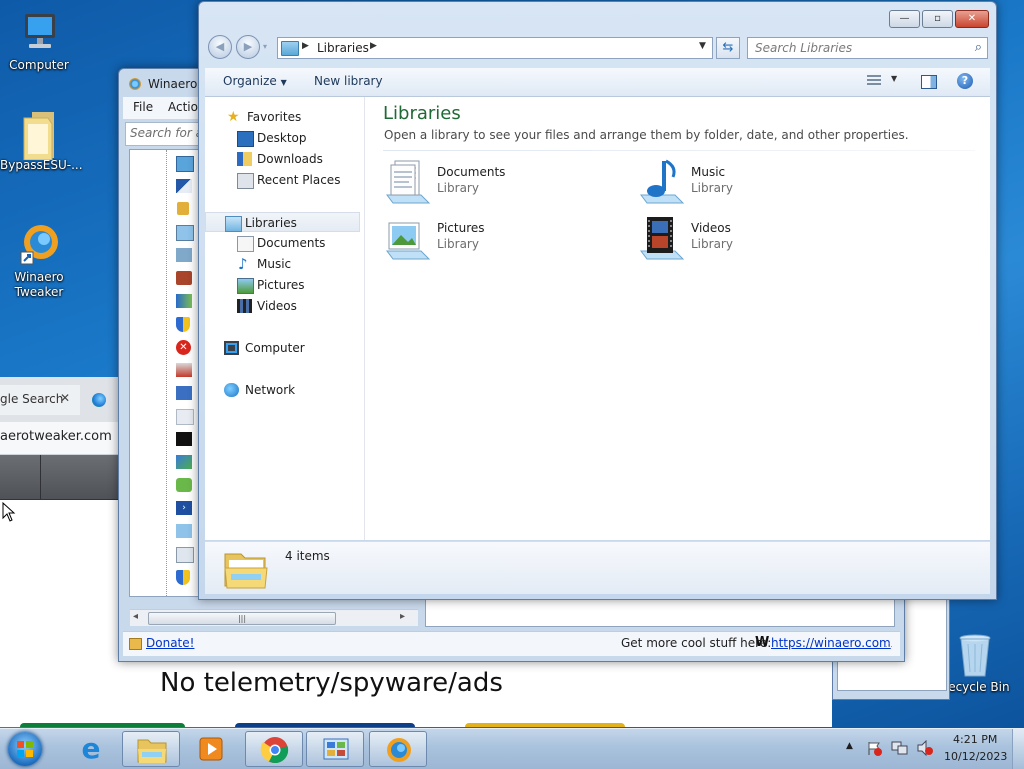  What do you see at coordinates (233, 117) in the screenshot?
I see `star-icon: ★` at bounding box center [233, 117].